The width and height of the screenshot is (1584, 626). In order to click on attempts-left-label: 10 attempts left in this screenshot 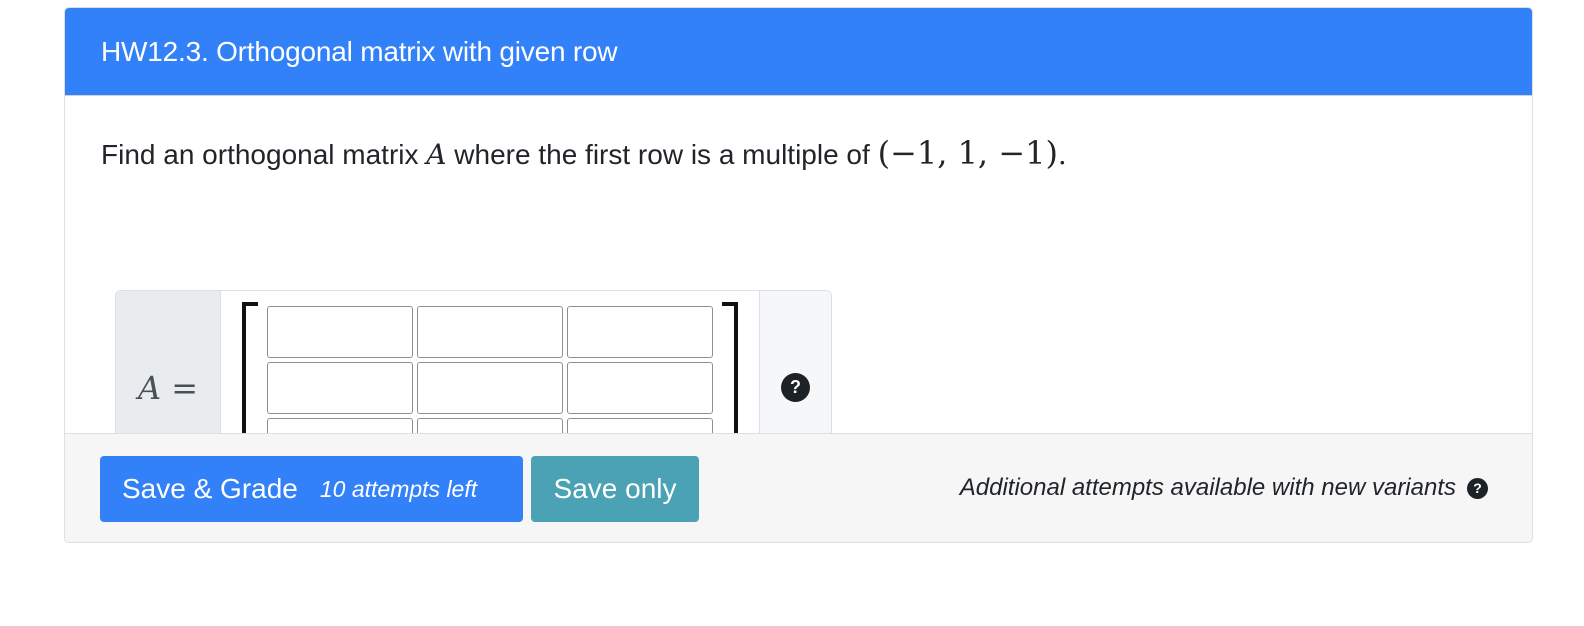, I will do `click(398, 488)`.